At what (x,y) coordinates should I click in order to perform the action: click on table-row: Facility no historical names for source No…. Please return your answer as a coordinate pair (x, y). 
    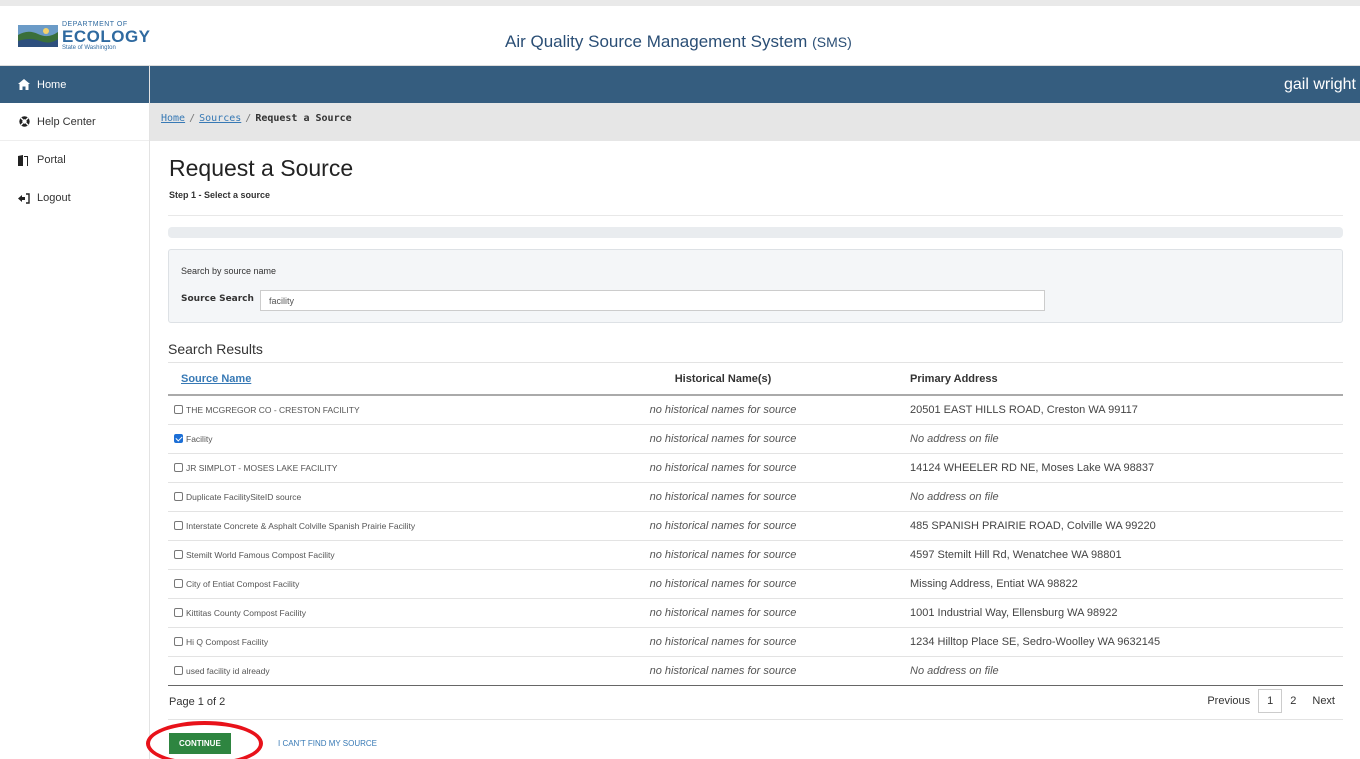
    Looking at the image, I should click on (755, 439).